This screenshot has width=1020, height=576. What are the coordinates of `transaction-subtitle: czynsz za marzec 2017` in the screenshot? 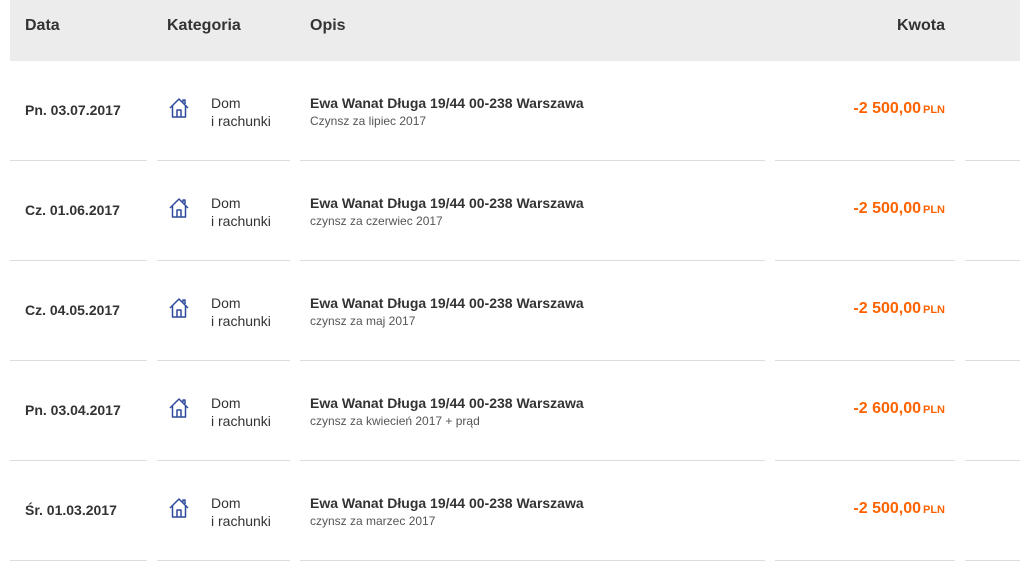 It's located at (373, 521).